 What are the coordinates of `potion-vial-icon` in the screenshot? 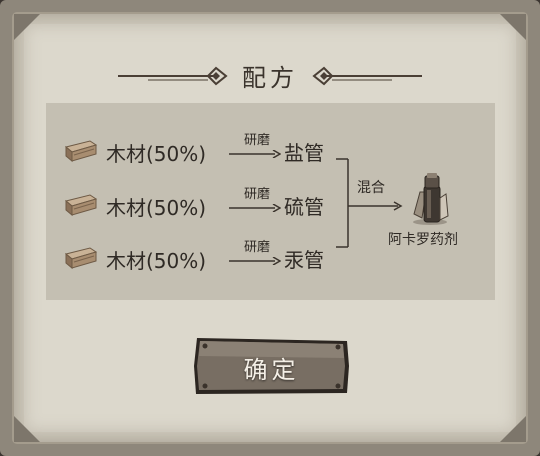 It's located at (431, 199).